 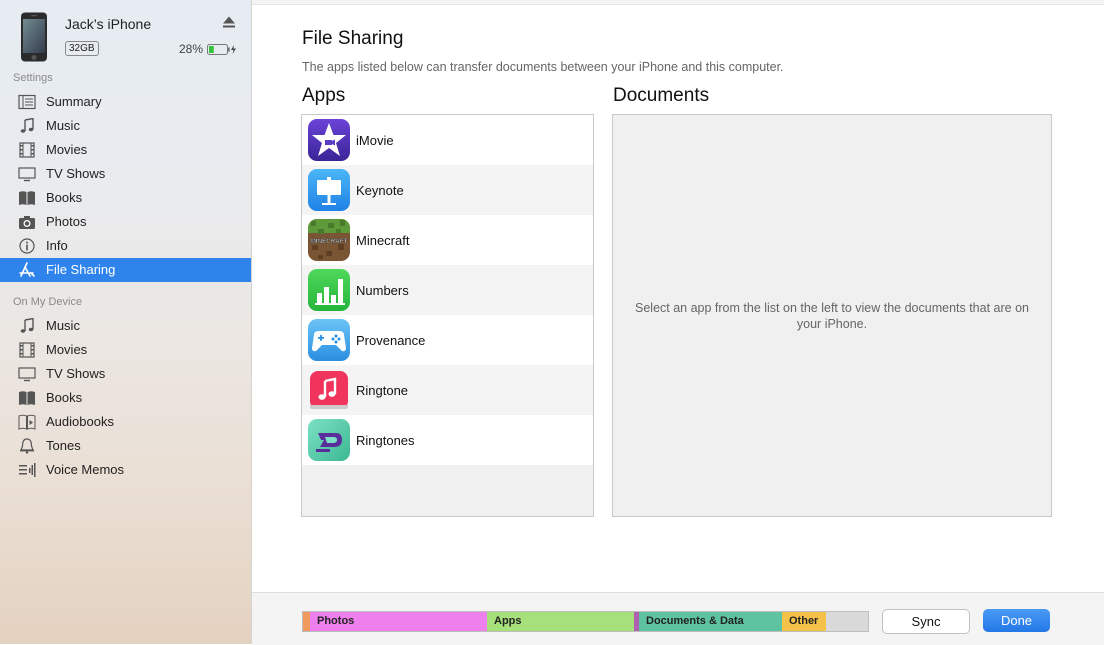 What do you see at coordinates (383, 240) in the screenshot?
I see `app-name: Minecraft` at bounding box center [383, 240].